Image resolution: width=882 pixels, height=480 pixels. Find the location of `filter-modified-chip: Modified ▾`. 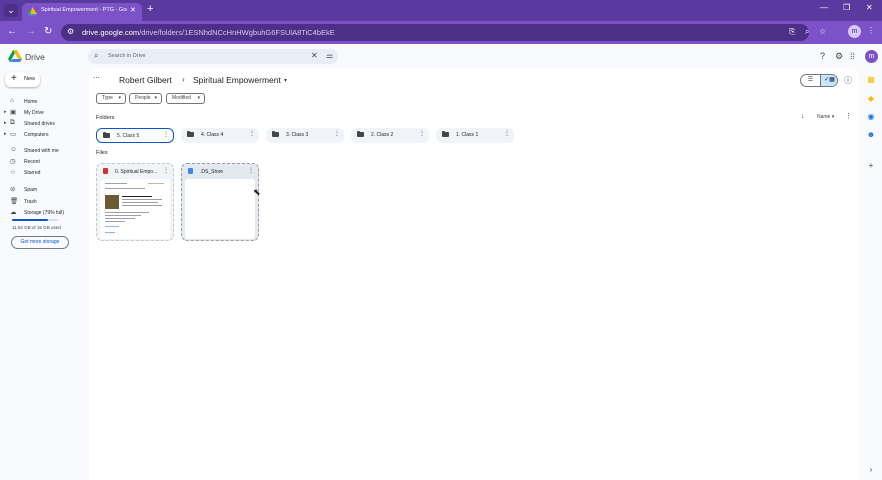

filter-modified-chip: Modified ▾ is located at coordinates (185, 98).